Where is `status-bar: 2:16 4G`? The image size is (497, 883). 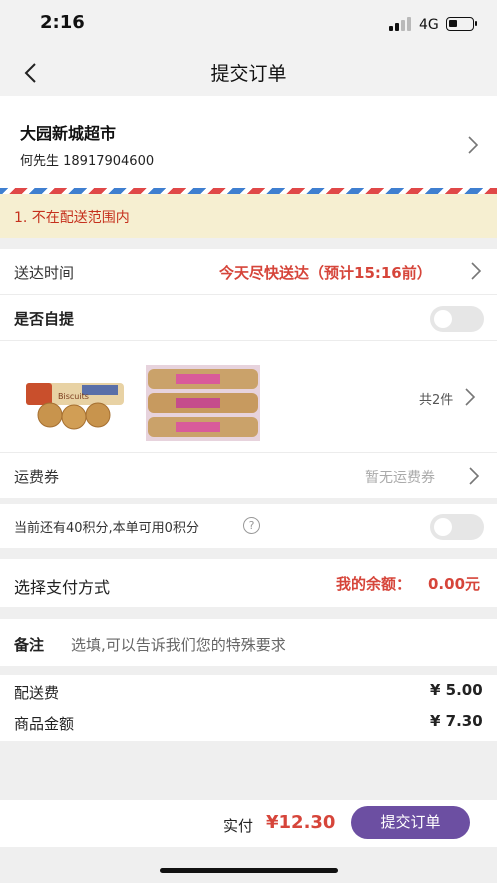
status-bar: 2:16 4G is located at coordinates (248, 25).